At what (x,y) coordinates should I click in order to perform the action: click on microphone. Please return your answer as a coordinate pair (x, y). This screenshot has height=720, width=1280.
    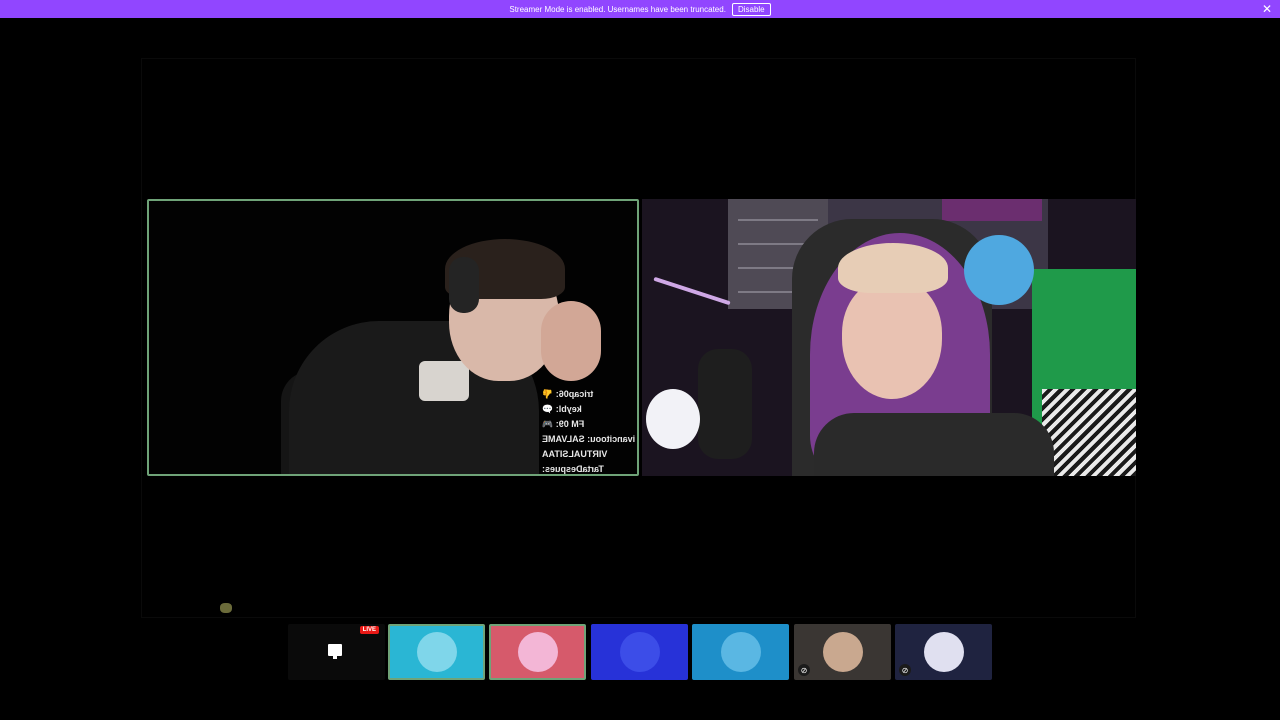
    Looking at the image, I should click on (725, 404).